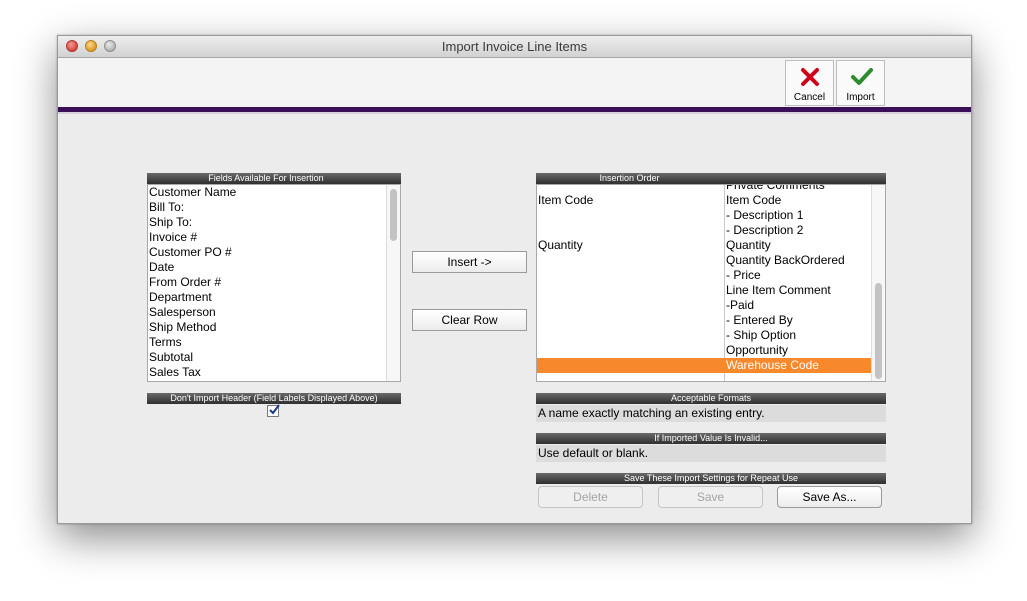  What do you see at coordinates (274, 357) in the screenshot?
I see `fields-list-item: Subtotal` at bounding box center [274, 357].